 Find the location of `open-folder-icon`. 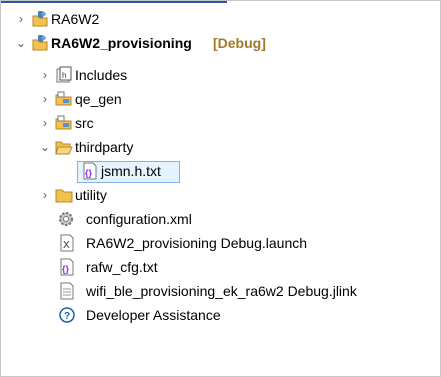

open-folder-icon is located at coordinates (64, 147).